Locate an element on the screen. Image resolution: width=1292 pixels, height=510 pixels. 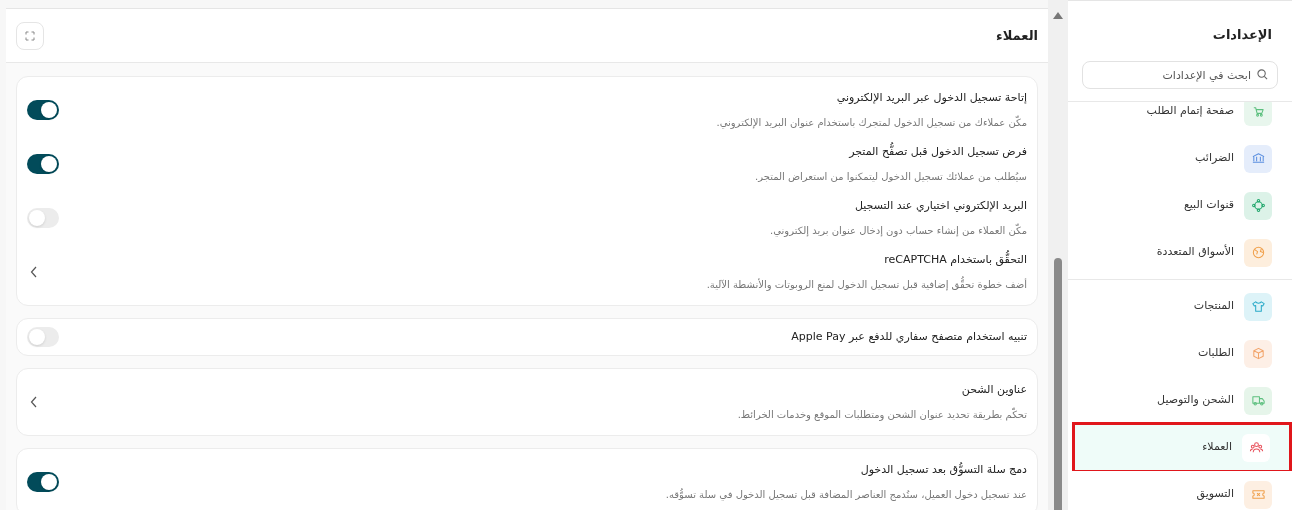
setting-title: التحقُّق باستخدام reCAPTCHA is located at coordinates (866, 260).